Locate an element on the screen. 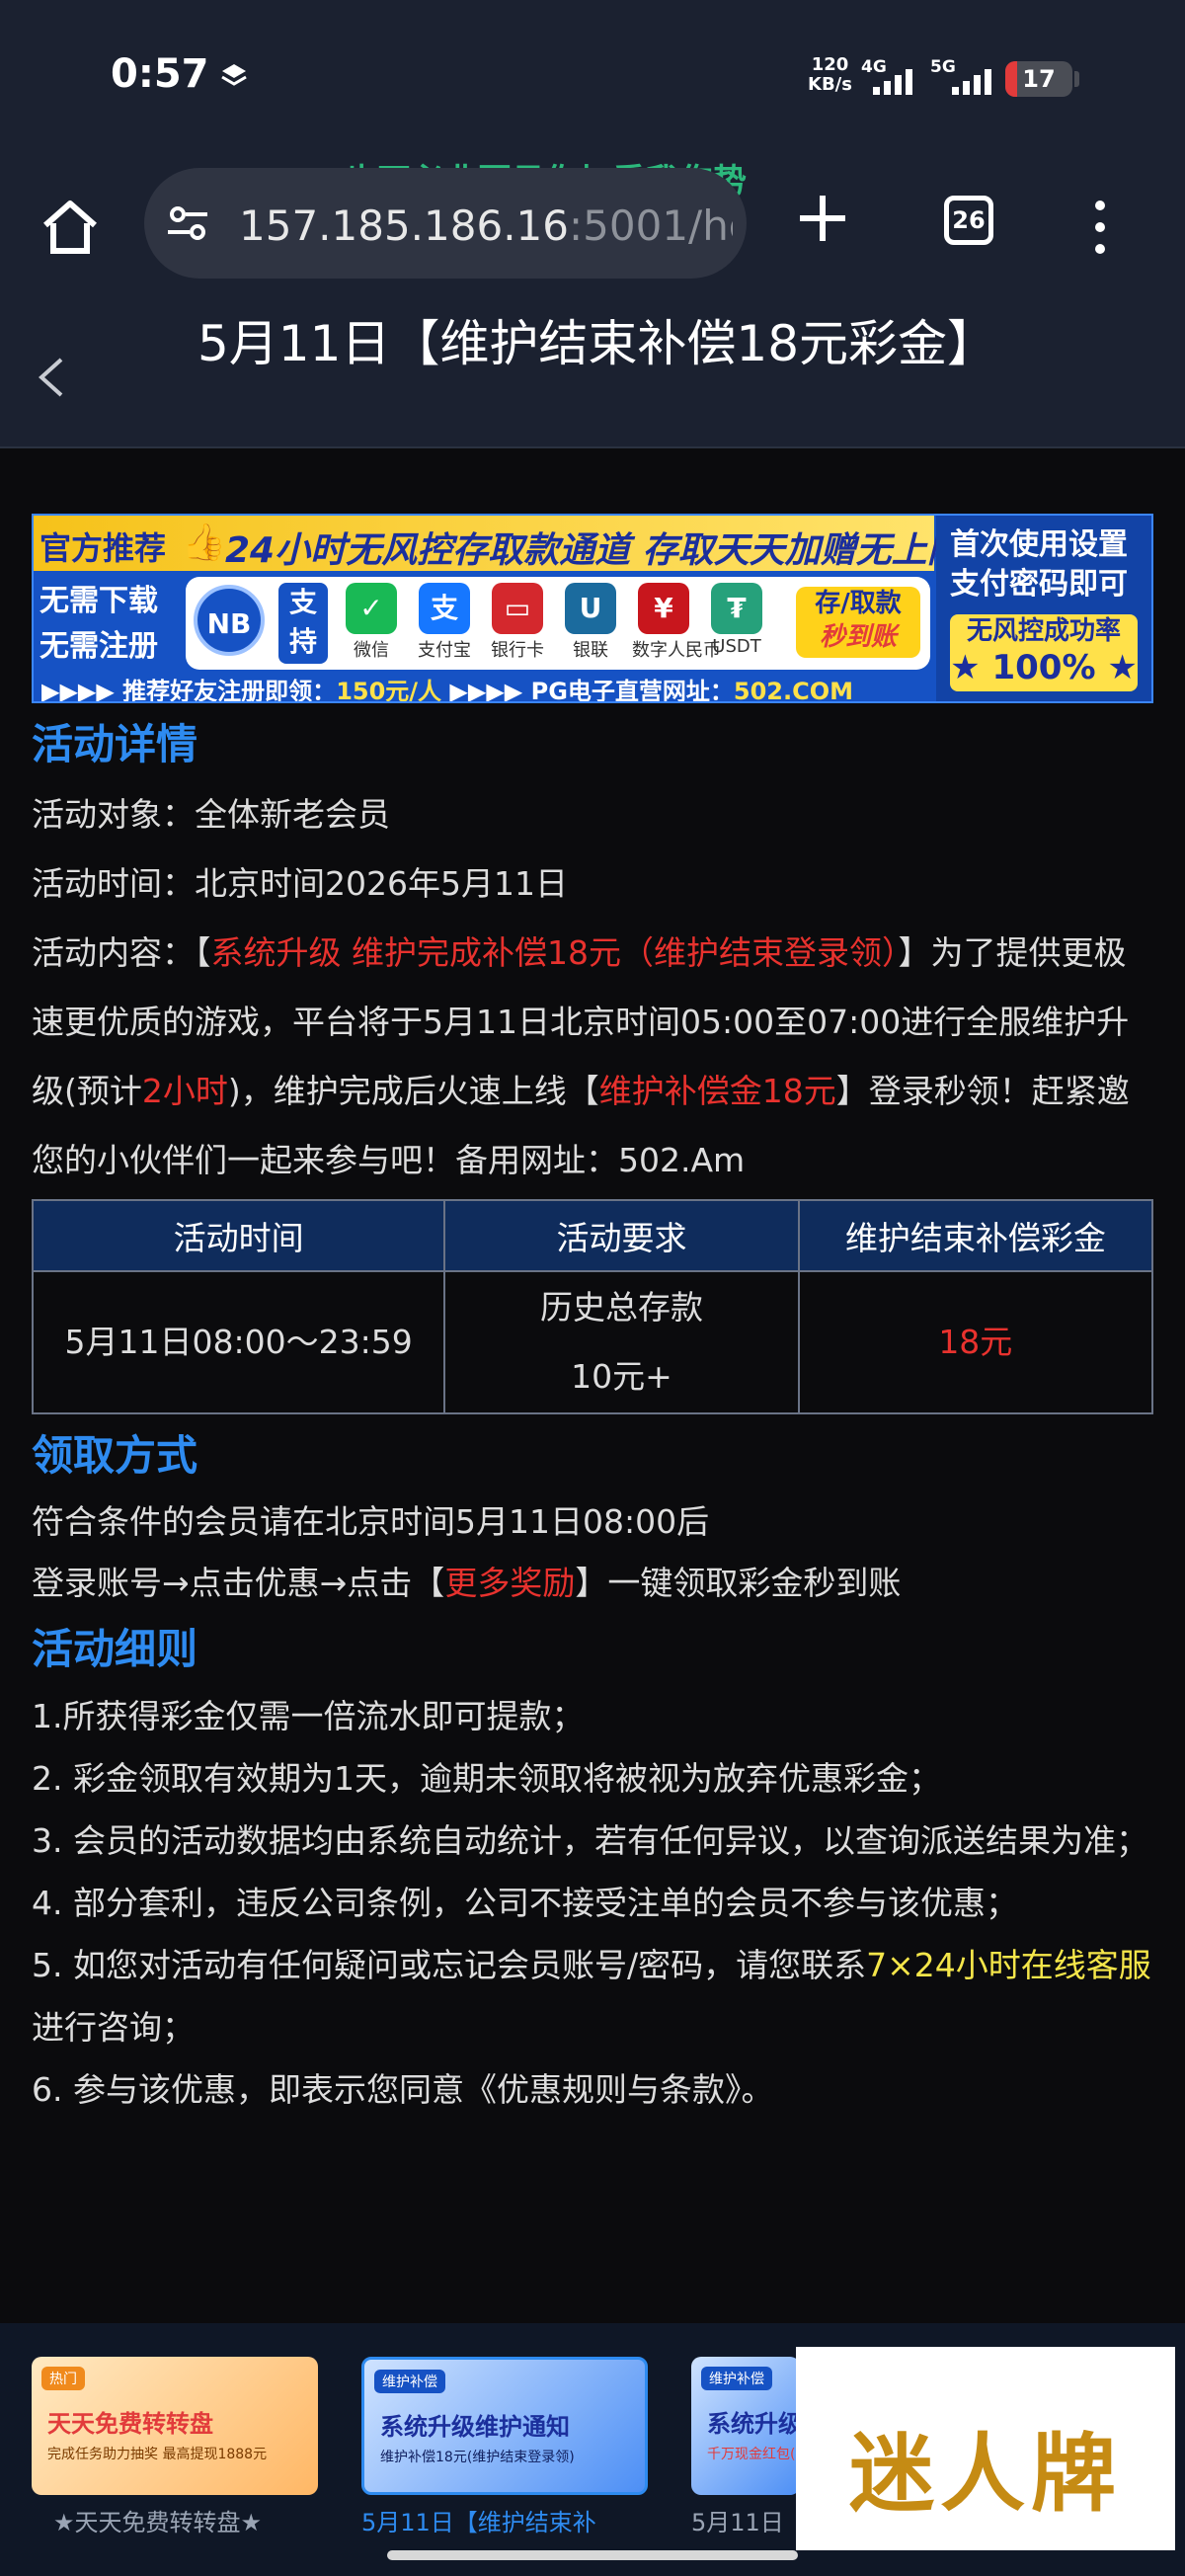 This screenshot has height=2576, width=1185. rule-item: 2. 彩金领取有效期为1天，逾期未领取将被视为放弃优惠彩金； is located at coordinates (487, 1778).